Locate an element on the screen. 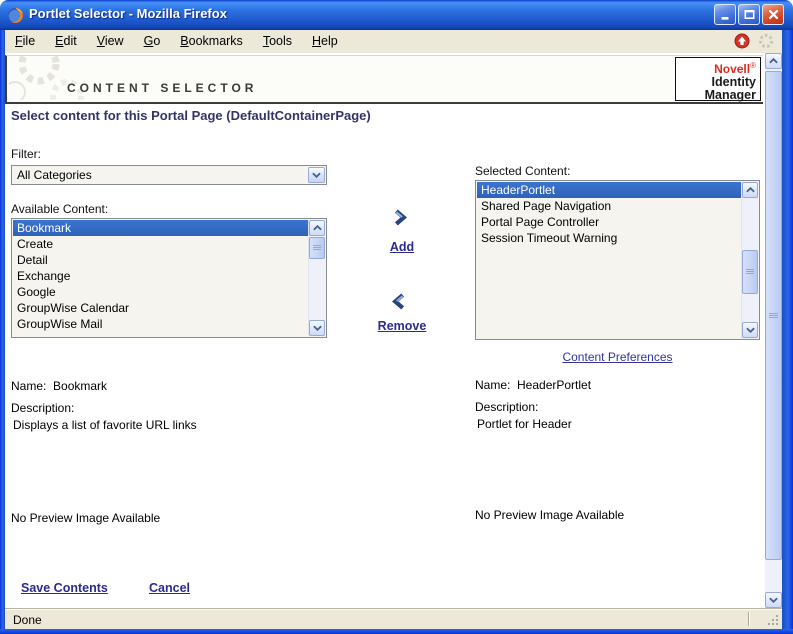 This screenshot has height=634, width=793. name-row: Name: Bookmark is located at coordinates (59, 386).